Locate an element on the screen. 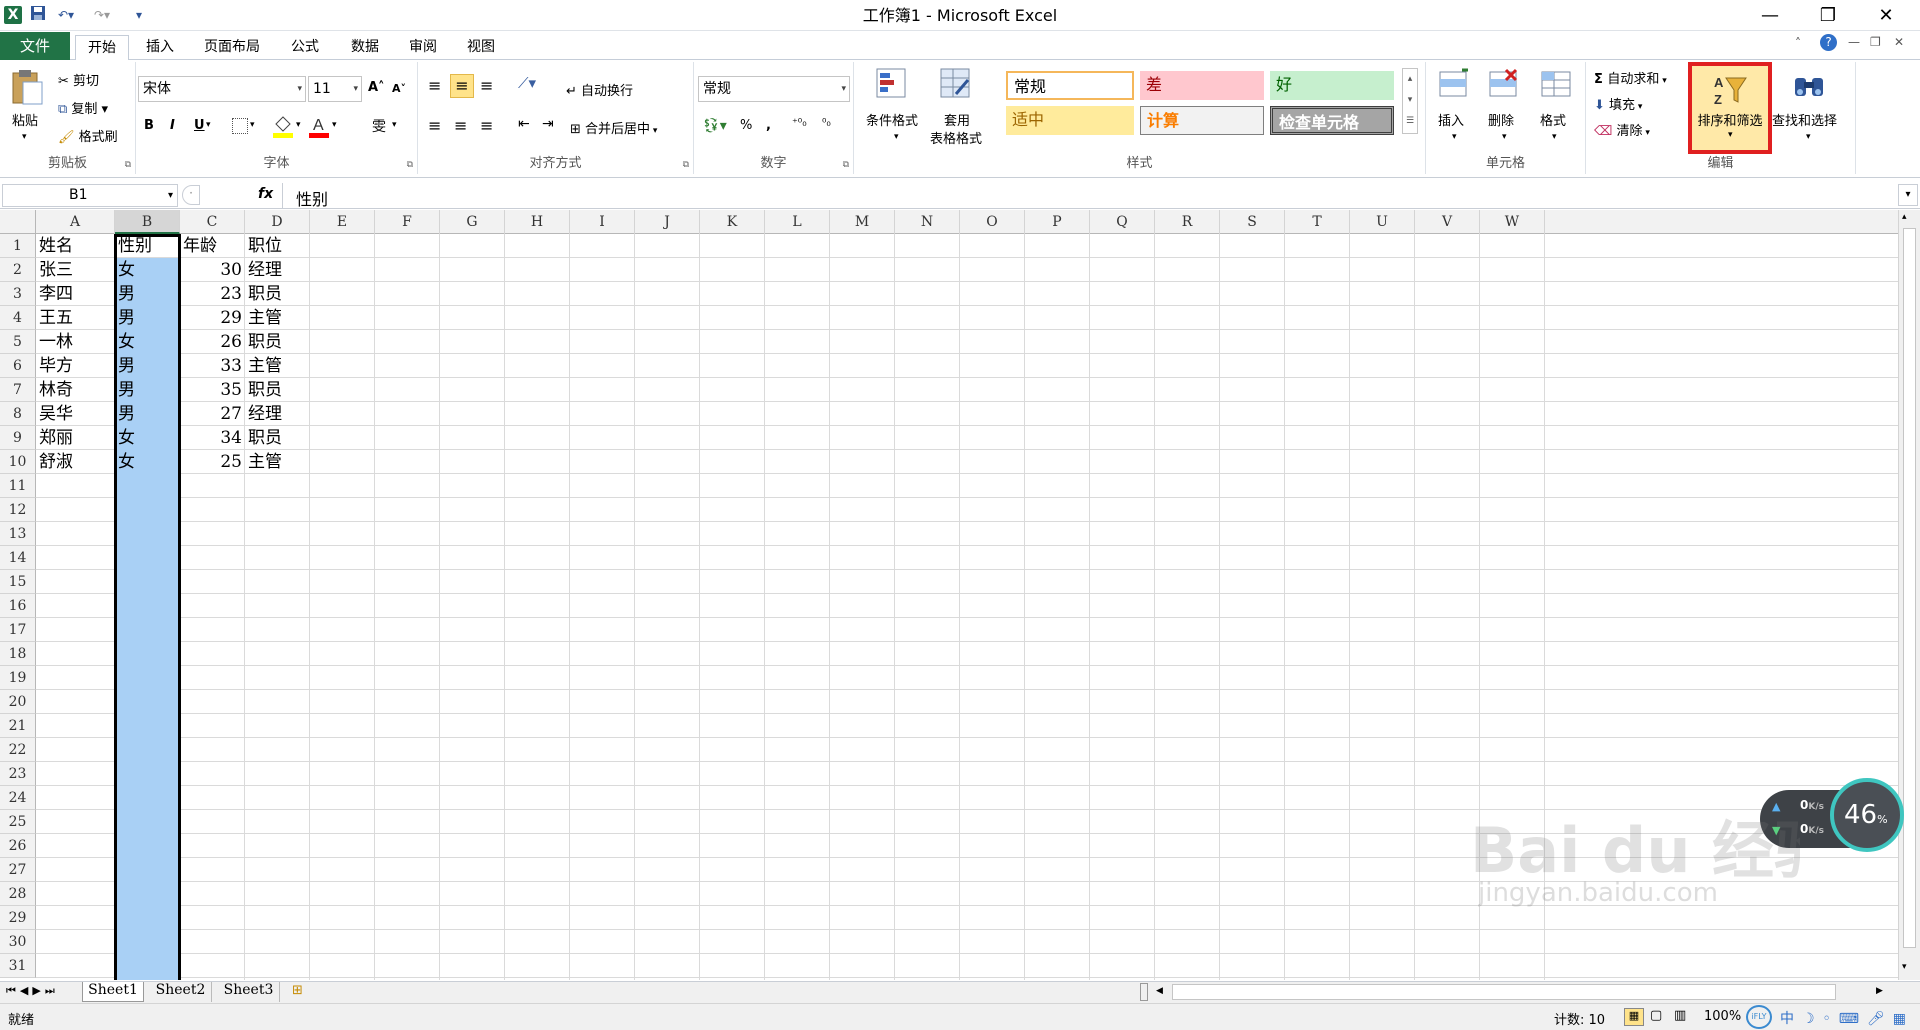 This screenshot has height=1030, width=1920. align-middle-icon: ≡ is located at coordinates (462, 86).